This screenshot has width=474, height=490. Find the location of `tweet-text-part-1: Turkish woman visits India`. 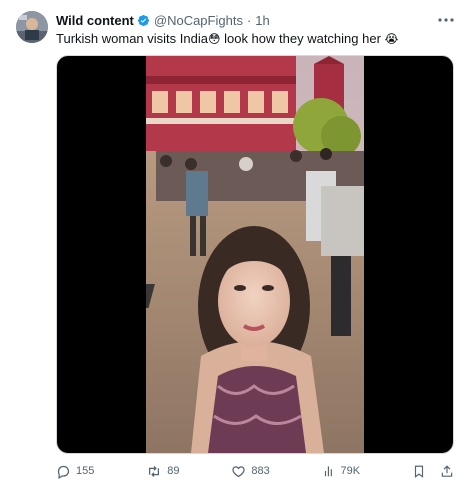

tweet-text-part-1: Turkish woman visits India is located at coordinates (132, 38).